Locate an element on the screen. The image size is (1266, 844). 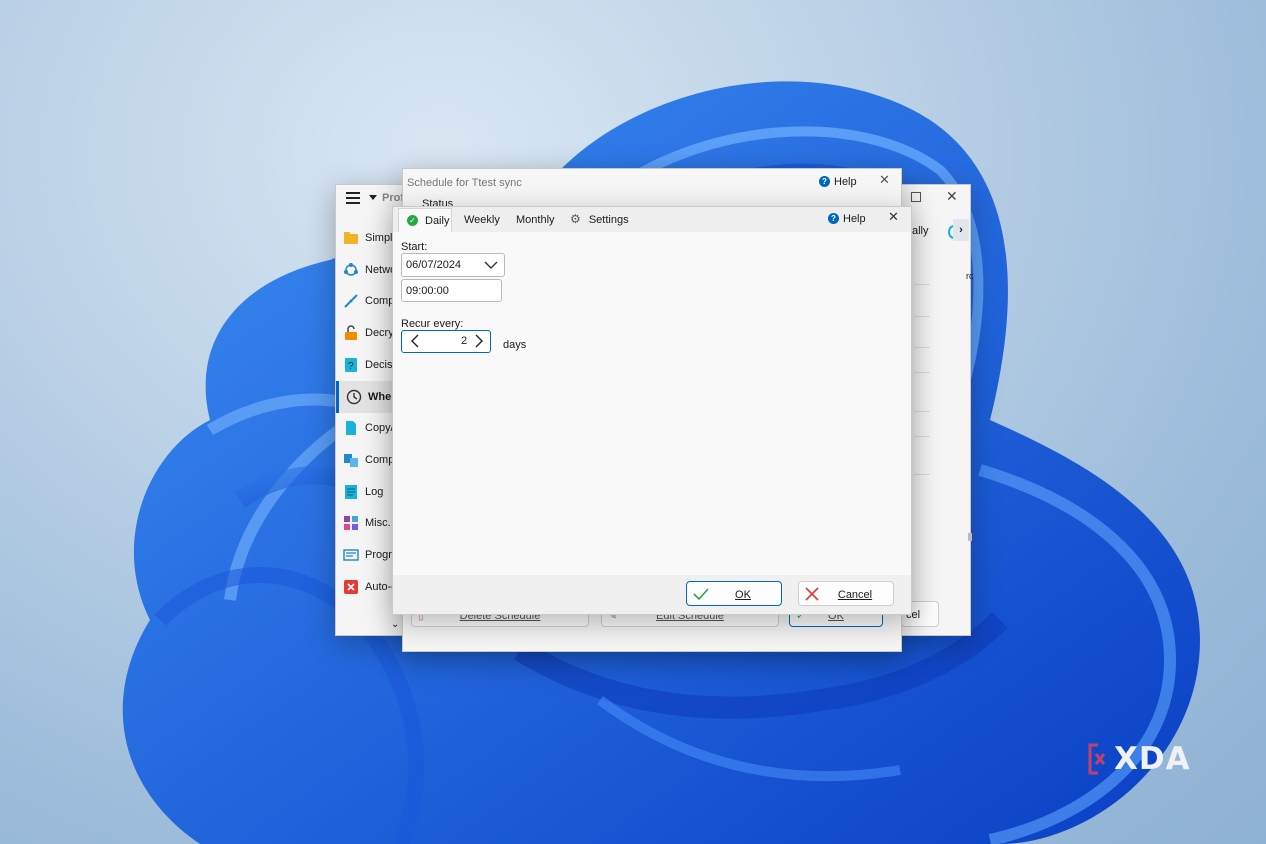
compare-icon is located at coordinates (351, 460).